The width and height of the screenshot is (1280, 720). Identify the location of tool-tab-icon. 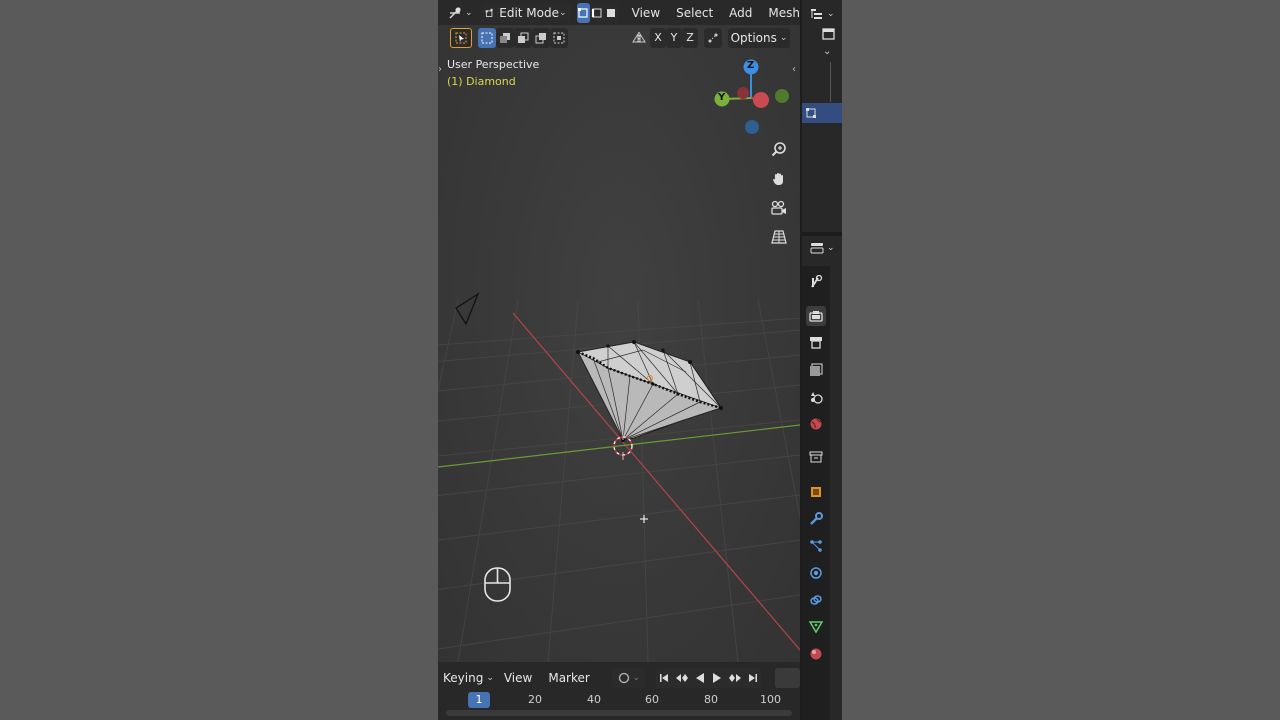
(816, 282).